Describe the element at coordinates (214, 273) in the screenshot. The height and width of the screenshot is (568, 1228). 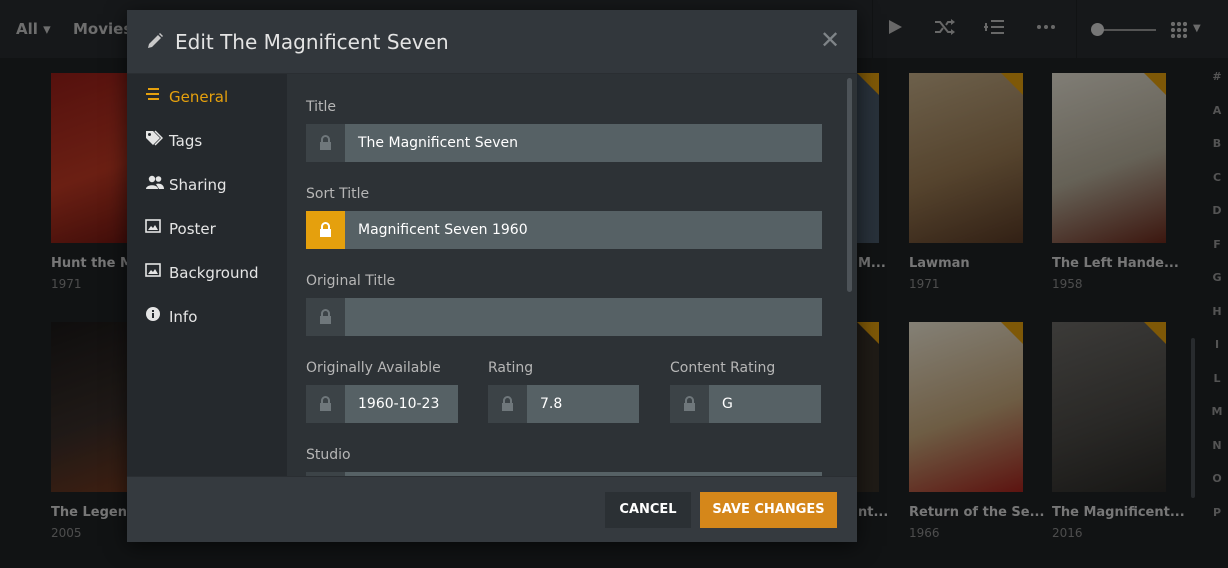
I see `sidebar-item-label: Background` at that location.